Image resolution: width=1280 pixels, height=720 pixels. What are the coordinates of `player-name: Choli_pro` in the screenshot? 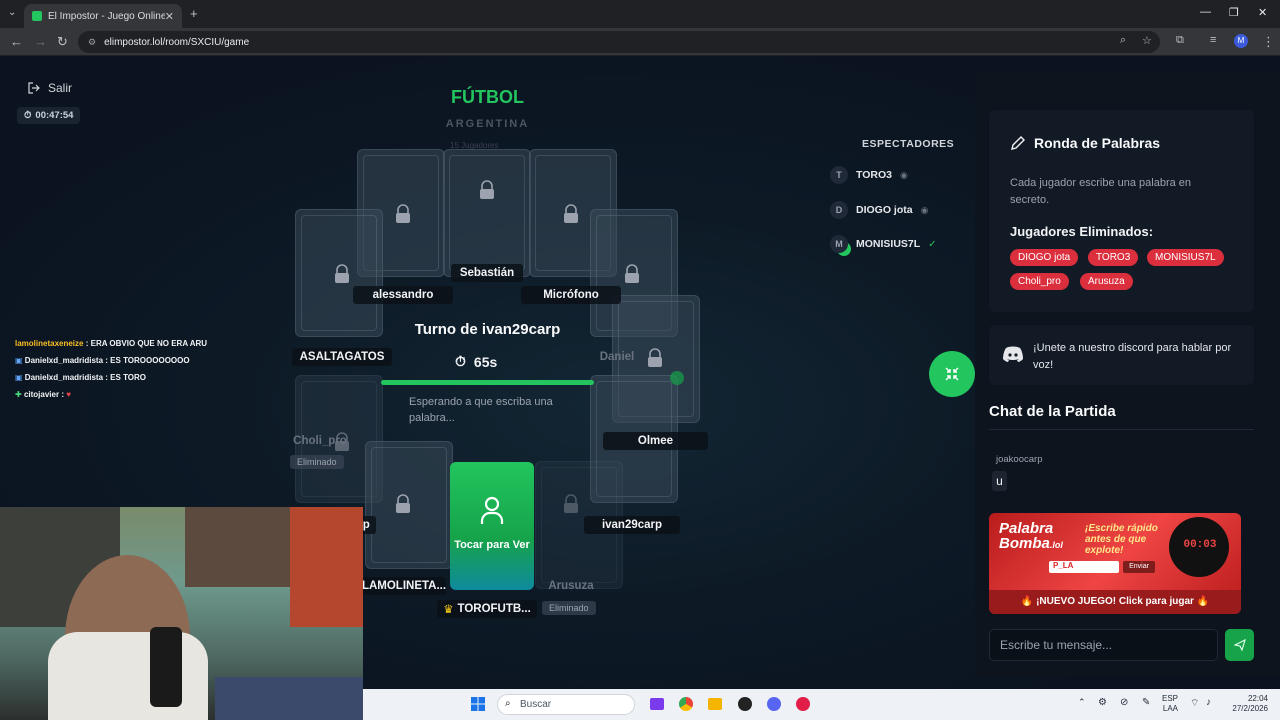 It's located at (320, 441).